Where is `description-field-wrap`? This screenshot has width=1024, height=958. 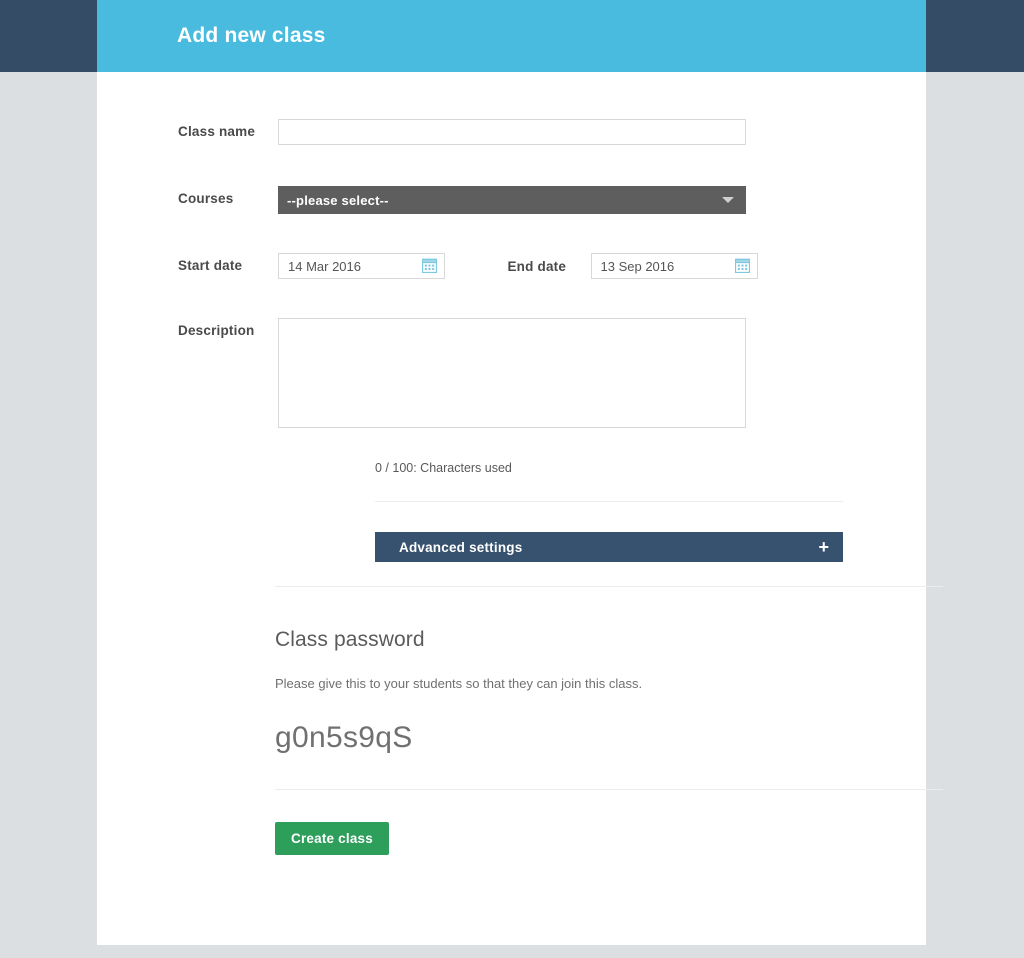
description-field-wrap is located at coordinates (512, 375).